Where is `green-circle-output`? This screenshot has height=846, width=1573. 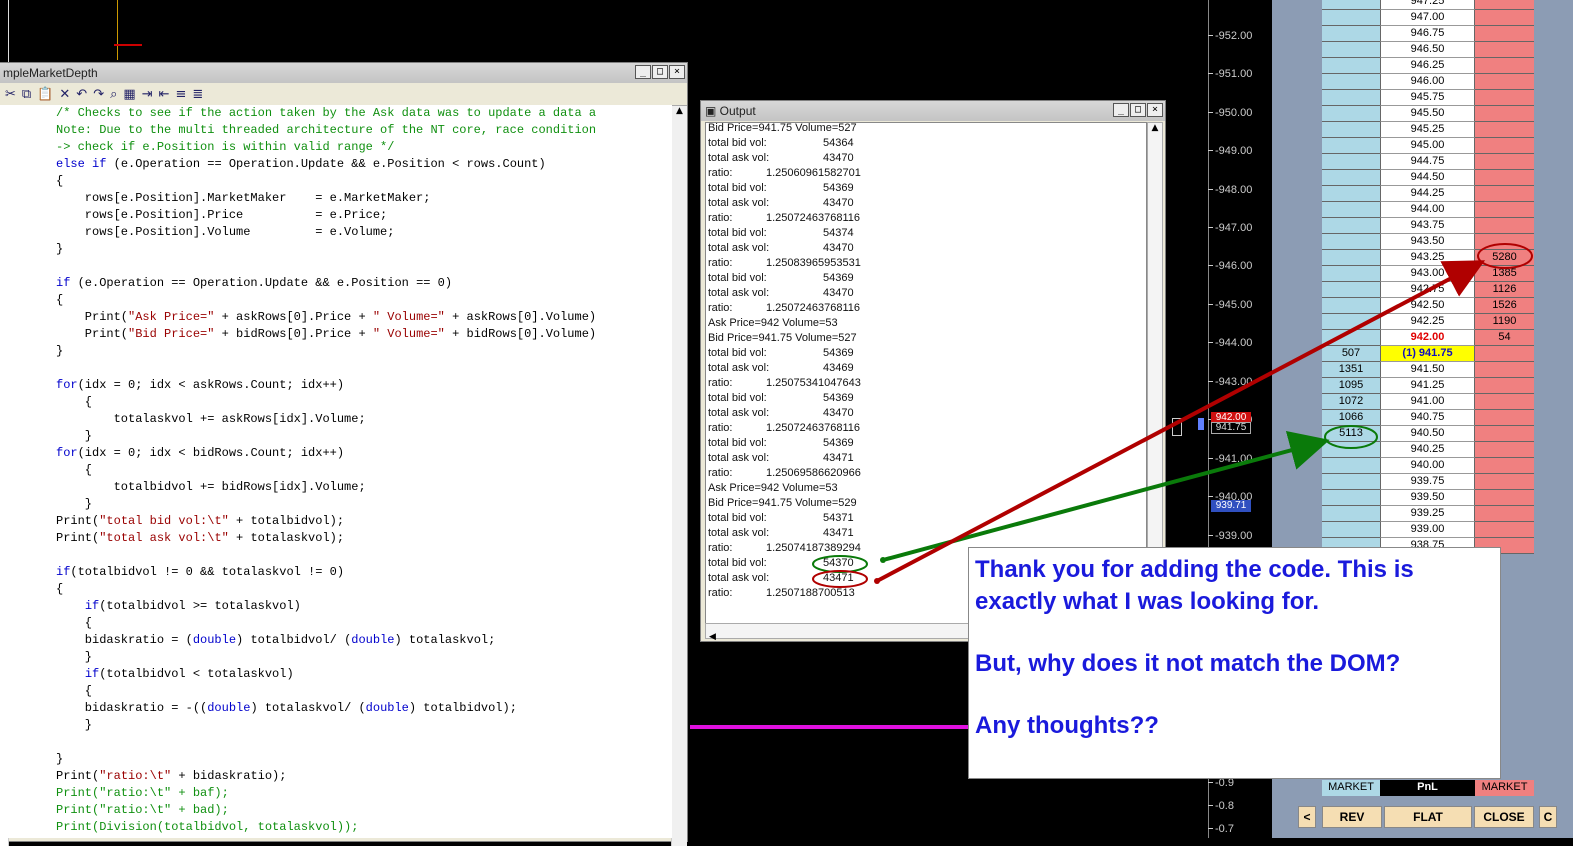 green-circle-output is located at coordinates (840, 564).